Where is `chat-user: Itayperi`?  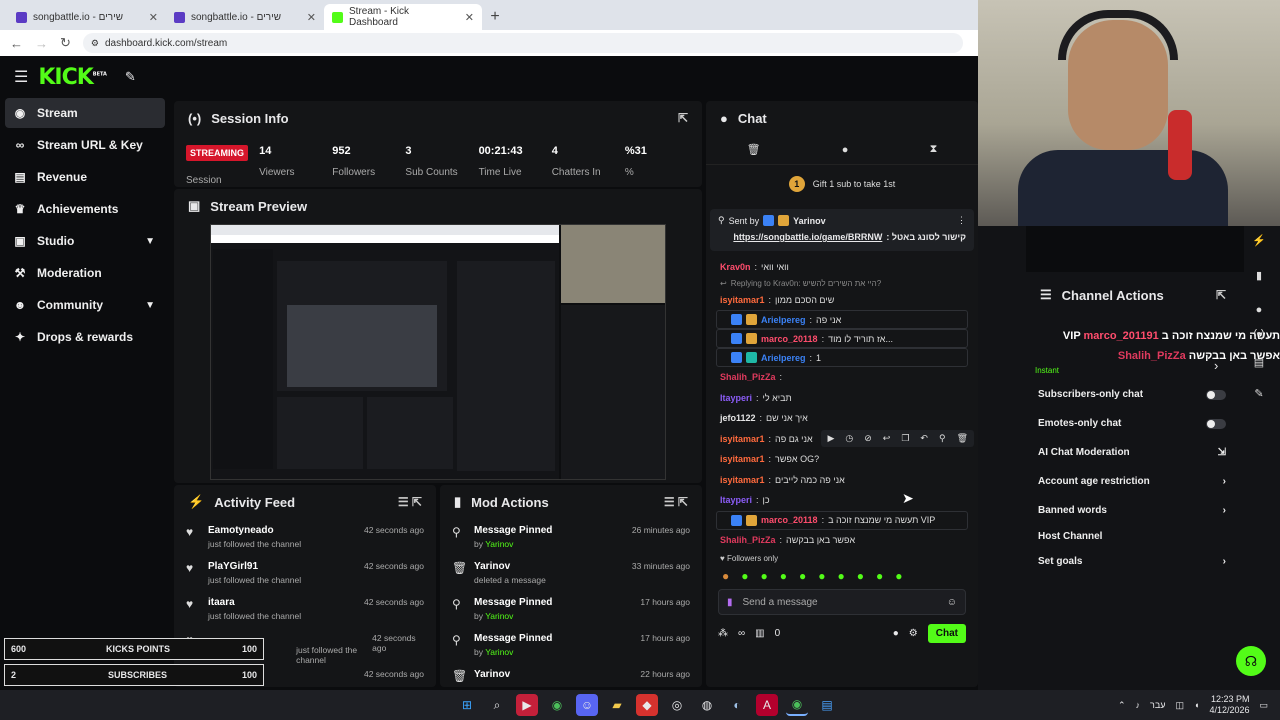
chat-user: Itayperi is located at coordinates (736, 500).